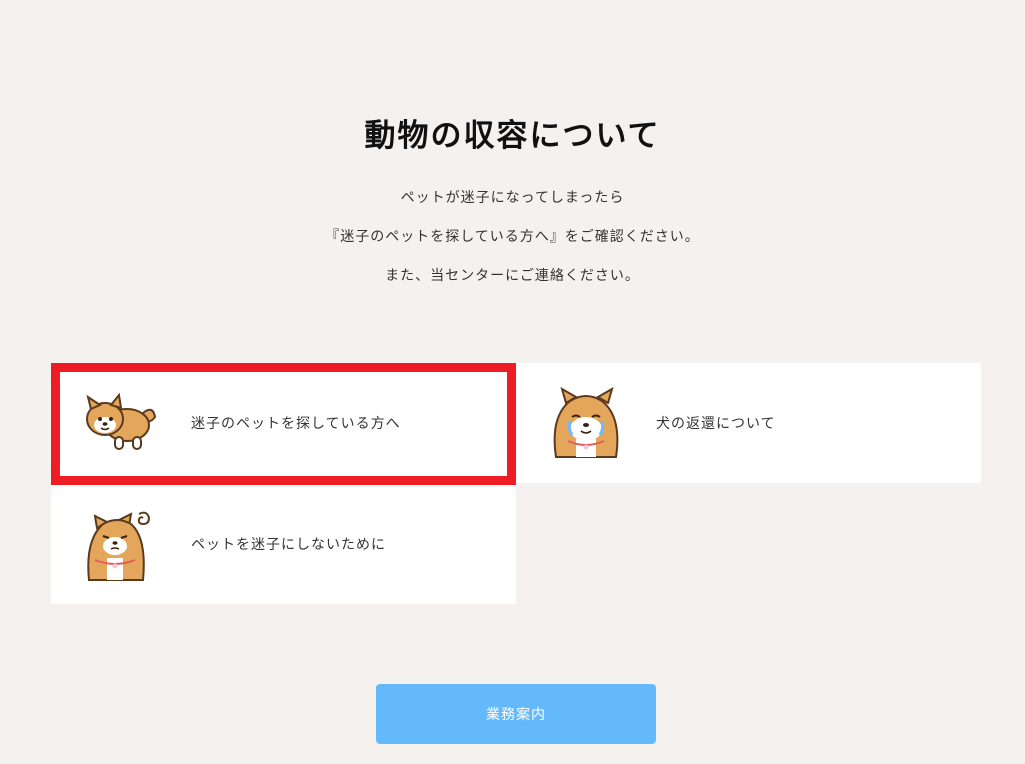 The height and width of the screenshot is (764, 1025). Describe the element at coordinates (512, 237) in the screenshot. I see `intro-line: 『迷子のペットを探している方へ』をご確認ください。` at that location.